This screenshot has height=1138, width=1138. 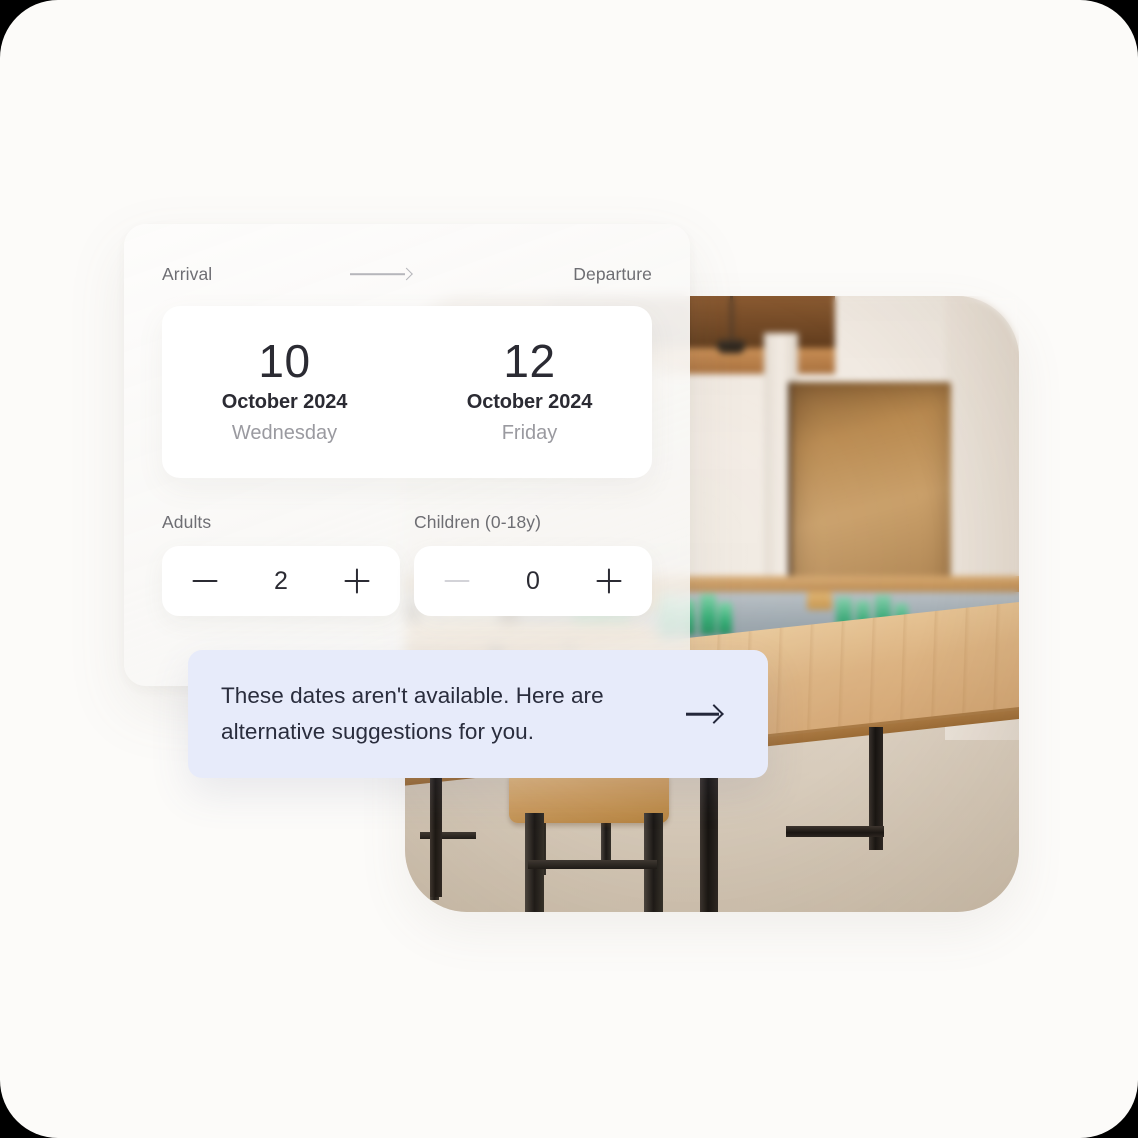 I want to click on photo-pendant-fixture, so click(x=730, y=347).